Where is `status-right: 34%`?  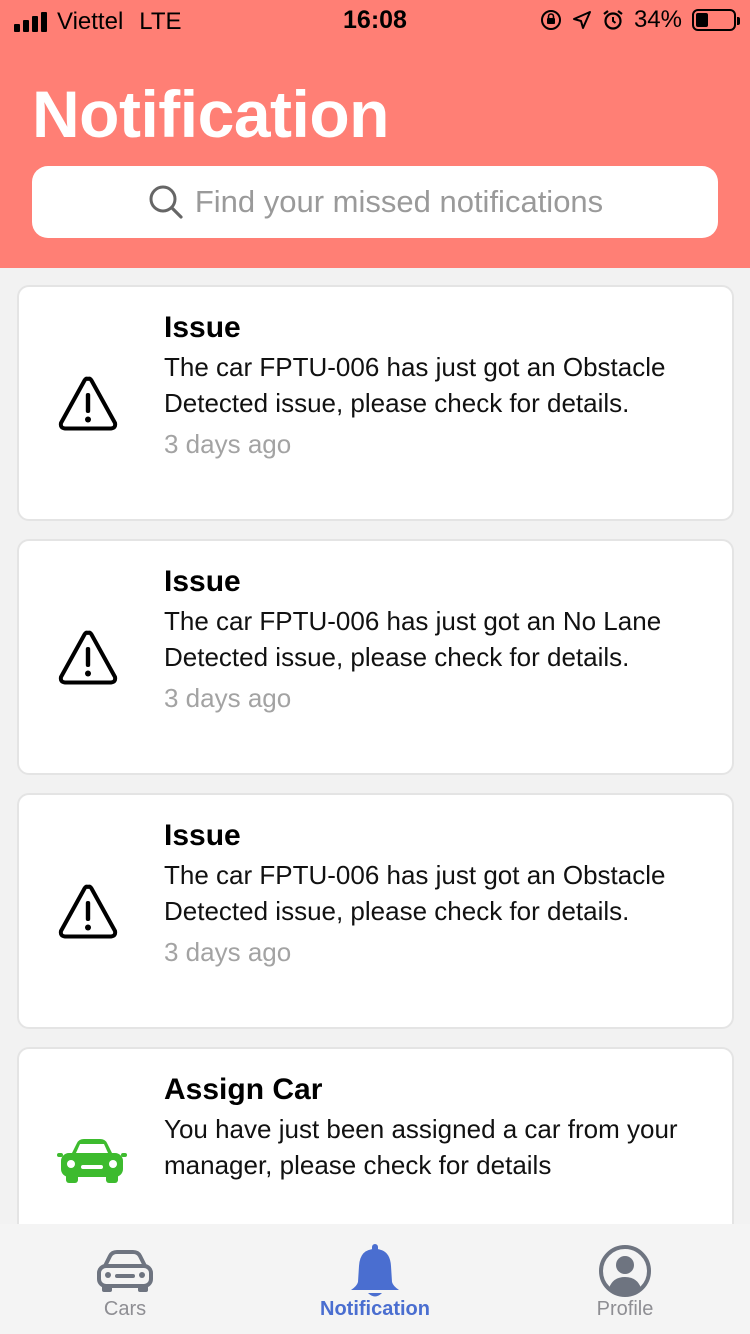
status-right: 34% is located at coordinates (640, 20).